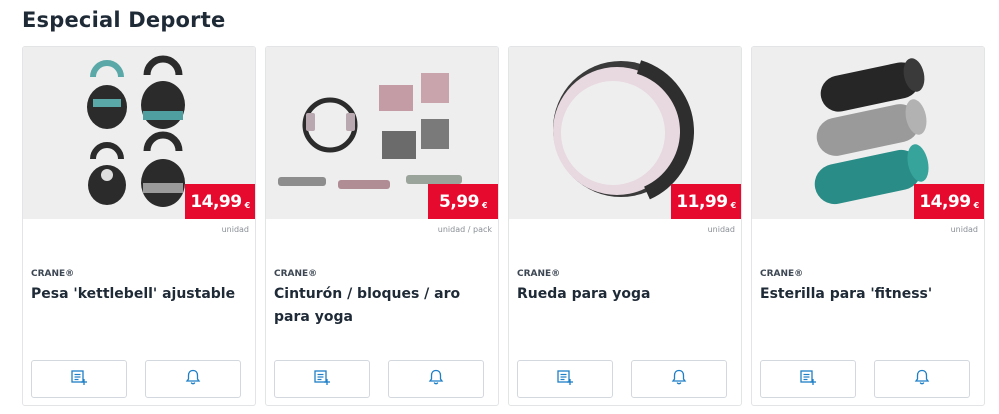  What do you see at coordinates (625, 133) in the screenshot?
I see `product-image: 11,99 €` at bounding box center [625, 133].